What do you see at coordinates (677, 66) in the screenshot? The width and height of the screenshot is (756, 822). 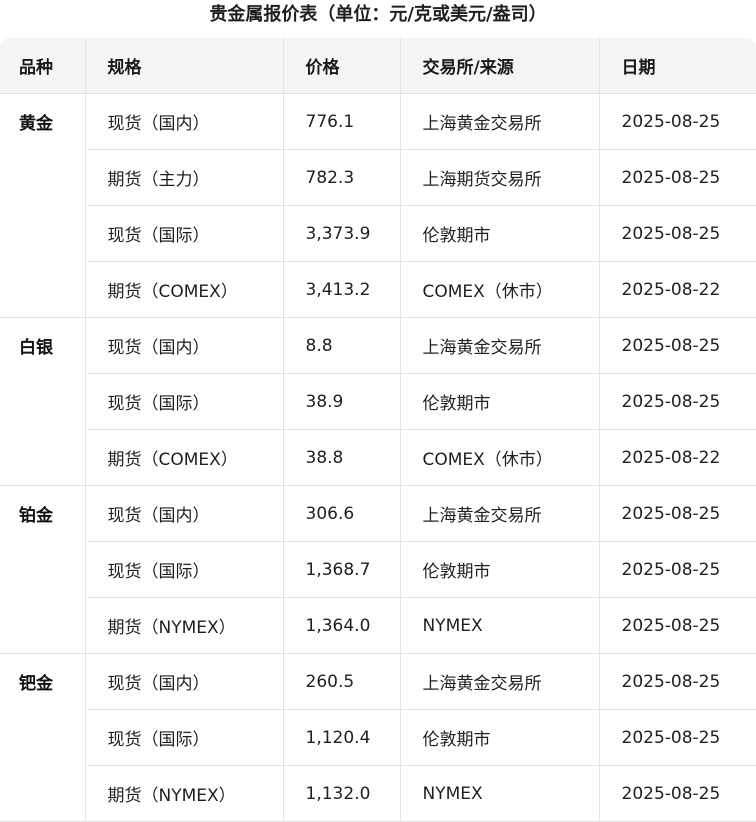 I see `header-date: 日期` at bounding box center [677, 66].